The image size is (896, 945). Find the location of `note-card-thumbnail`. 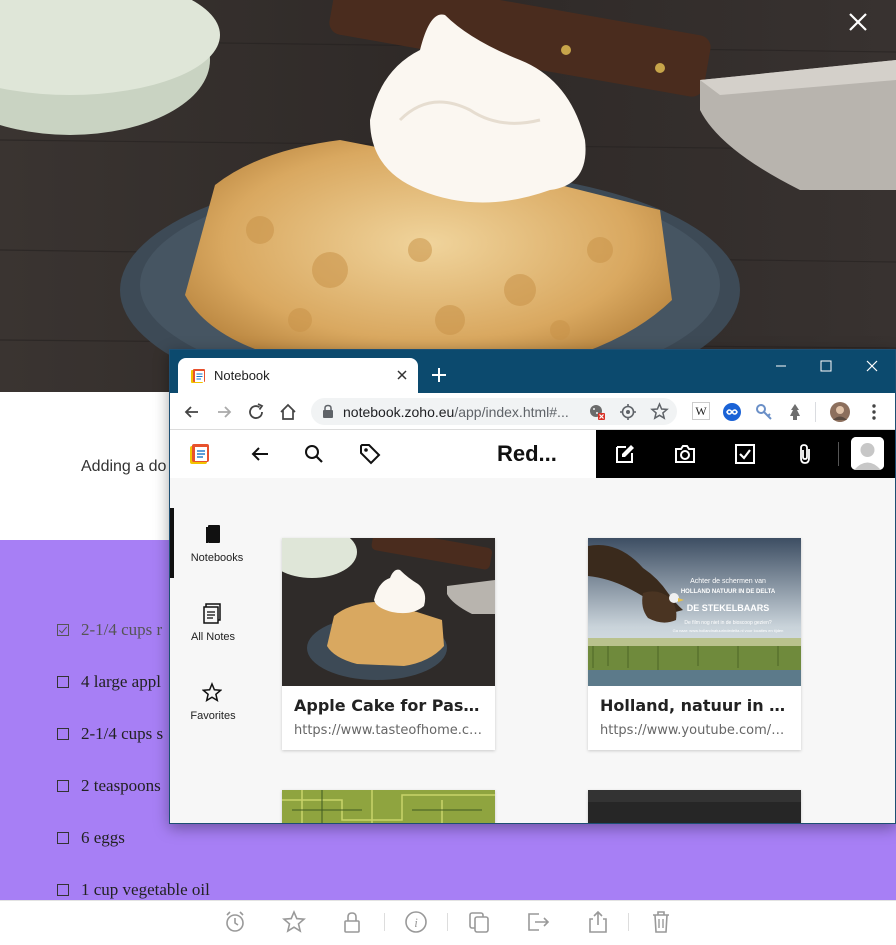

note-card-thumbnail is located at coordinates (388, 612).